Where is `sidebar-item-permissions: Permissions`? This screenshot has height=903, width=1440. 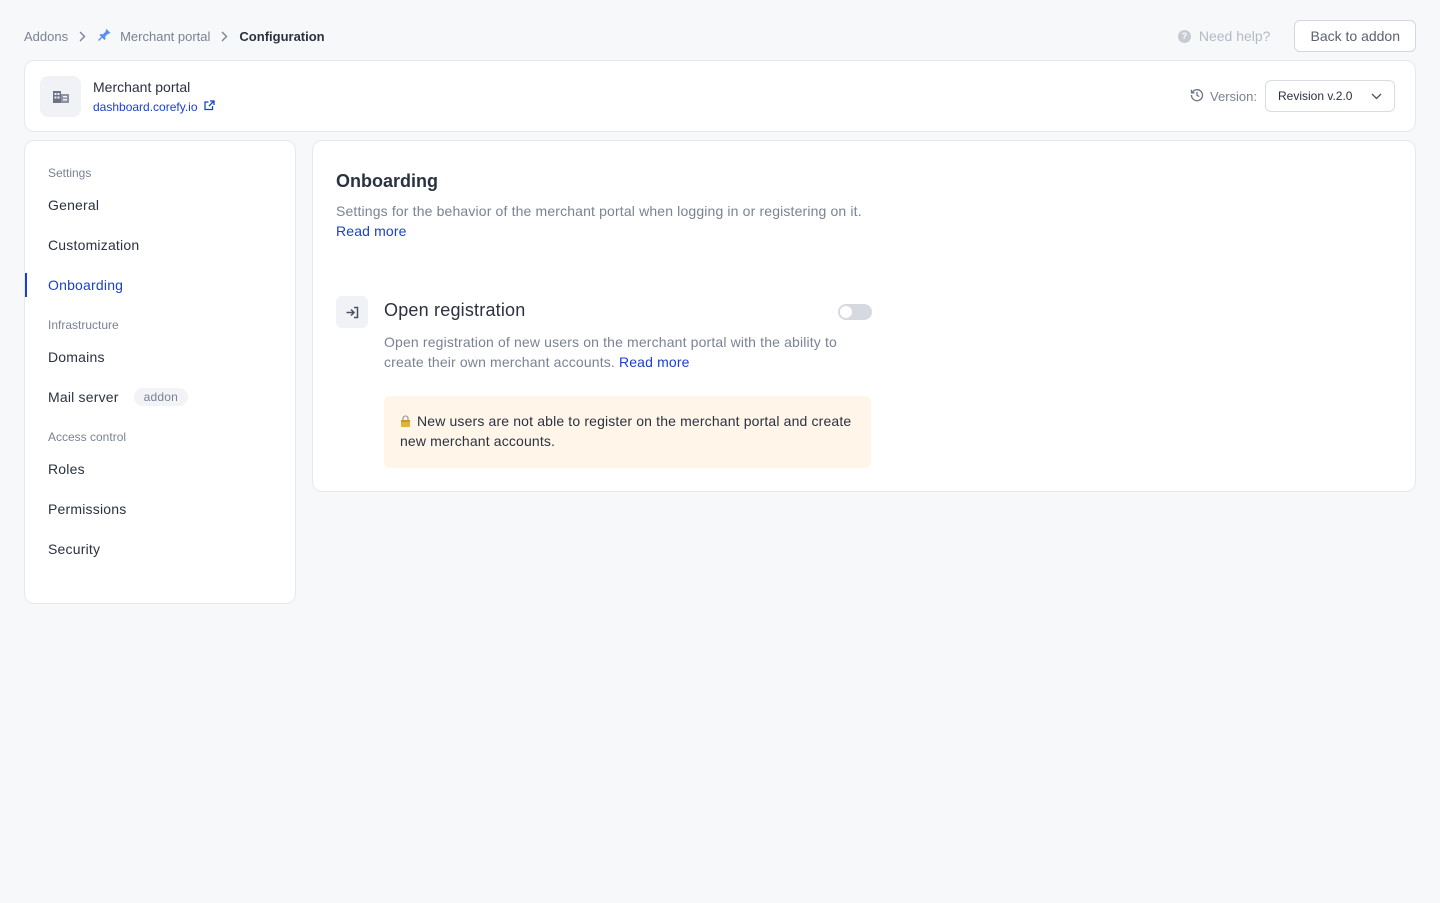
sidebar-item-permissions: Permissions is located at coordinates (160, 509).